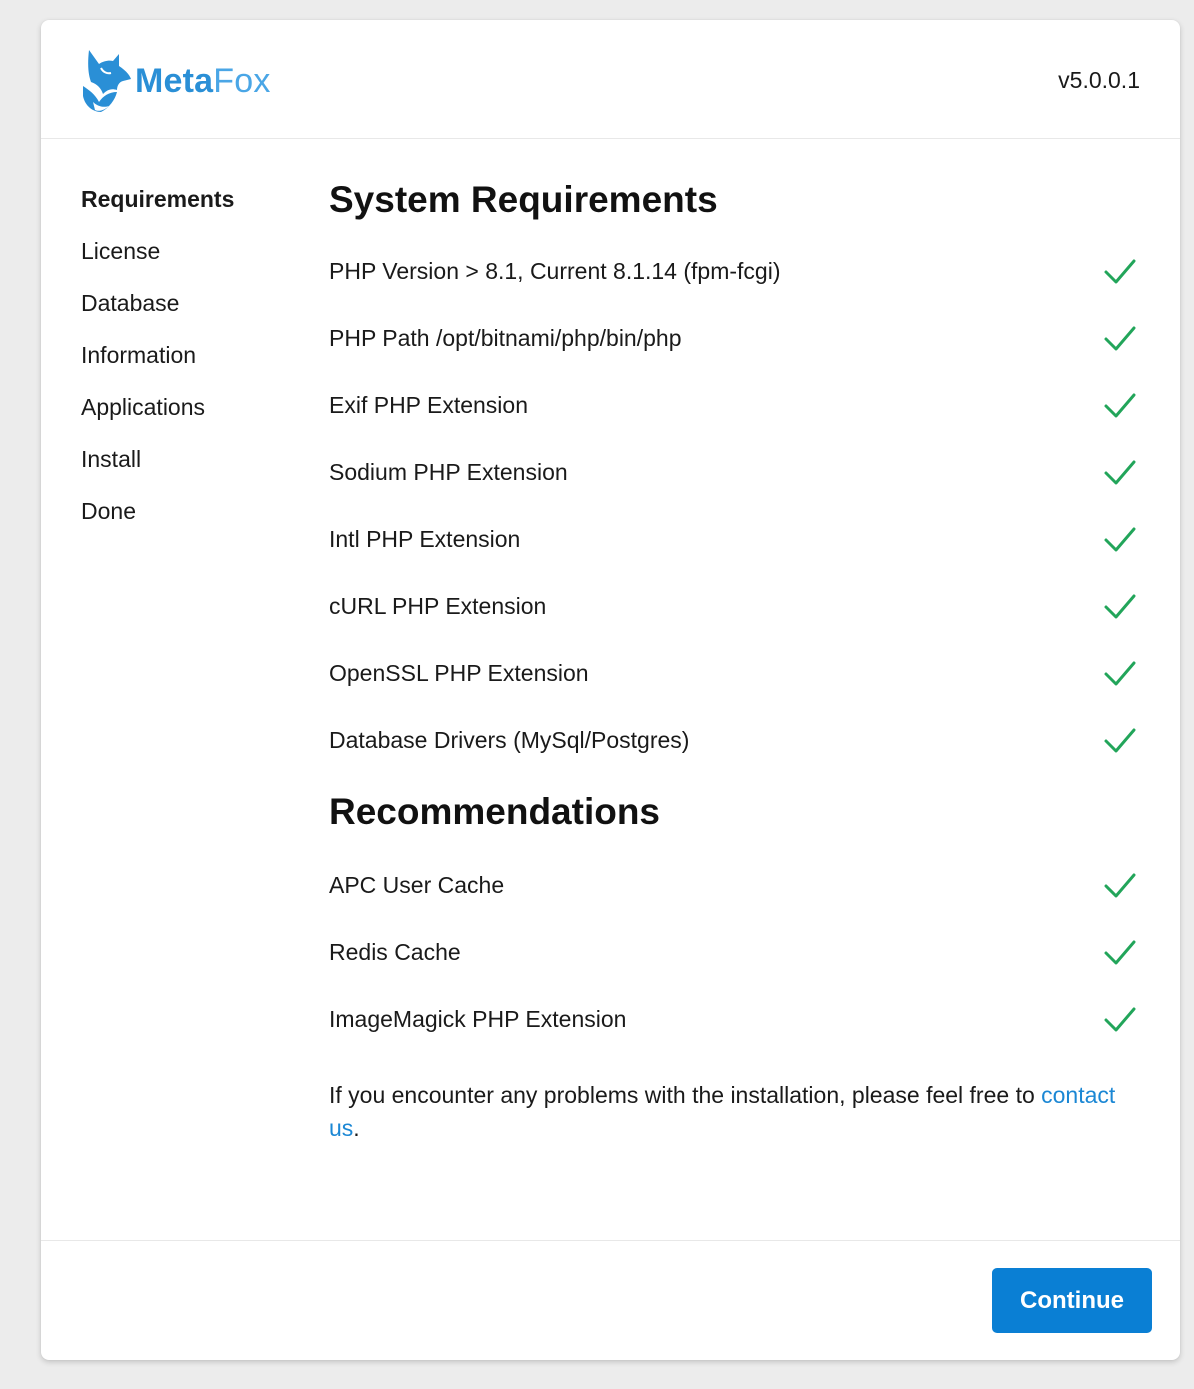 This screenshot has width=1194, height=1389. What do you see at coordinates (438, 606) in the screenshot?
I see `requirement-label: cURL PHP Extension` at bounding box center [438, 606].